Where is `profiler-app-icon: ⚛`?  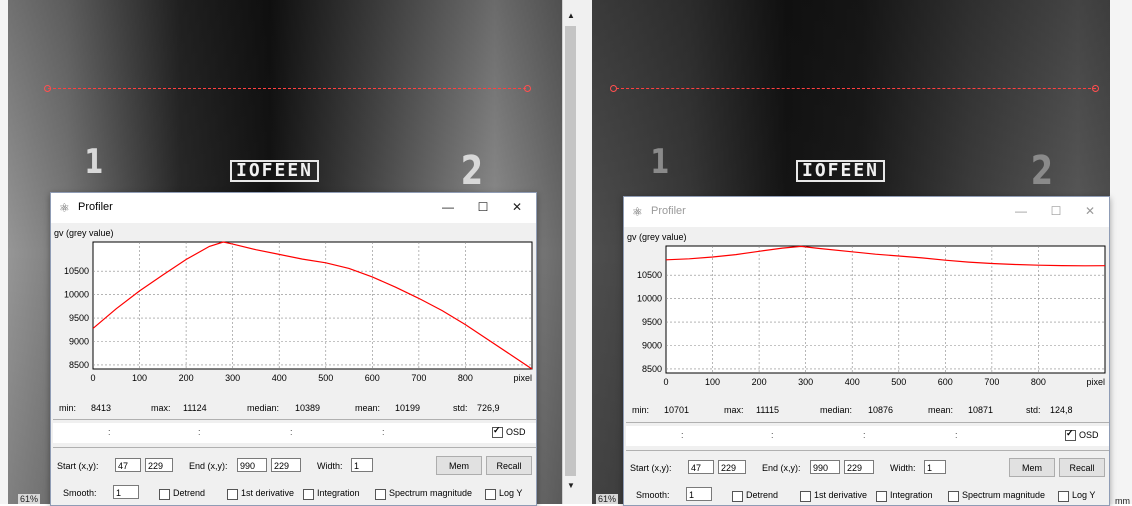 profiler-app-icon: ⚛ is located at coordinates (64, 208).